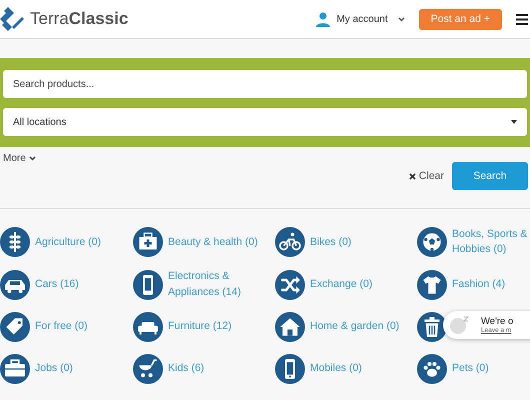 Image resolution: width=530 pixels, height=400 pixels. Describe the element at coordinates (432, 327) in the screenshot. I see `trash-can-icon` at that location.